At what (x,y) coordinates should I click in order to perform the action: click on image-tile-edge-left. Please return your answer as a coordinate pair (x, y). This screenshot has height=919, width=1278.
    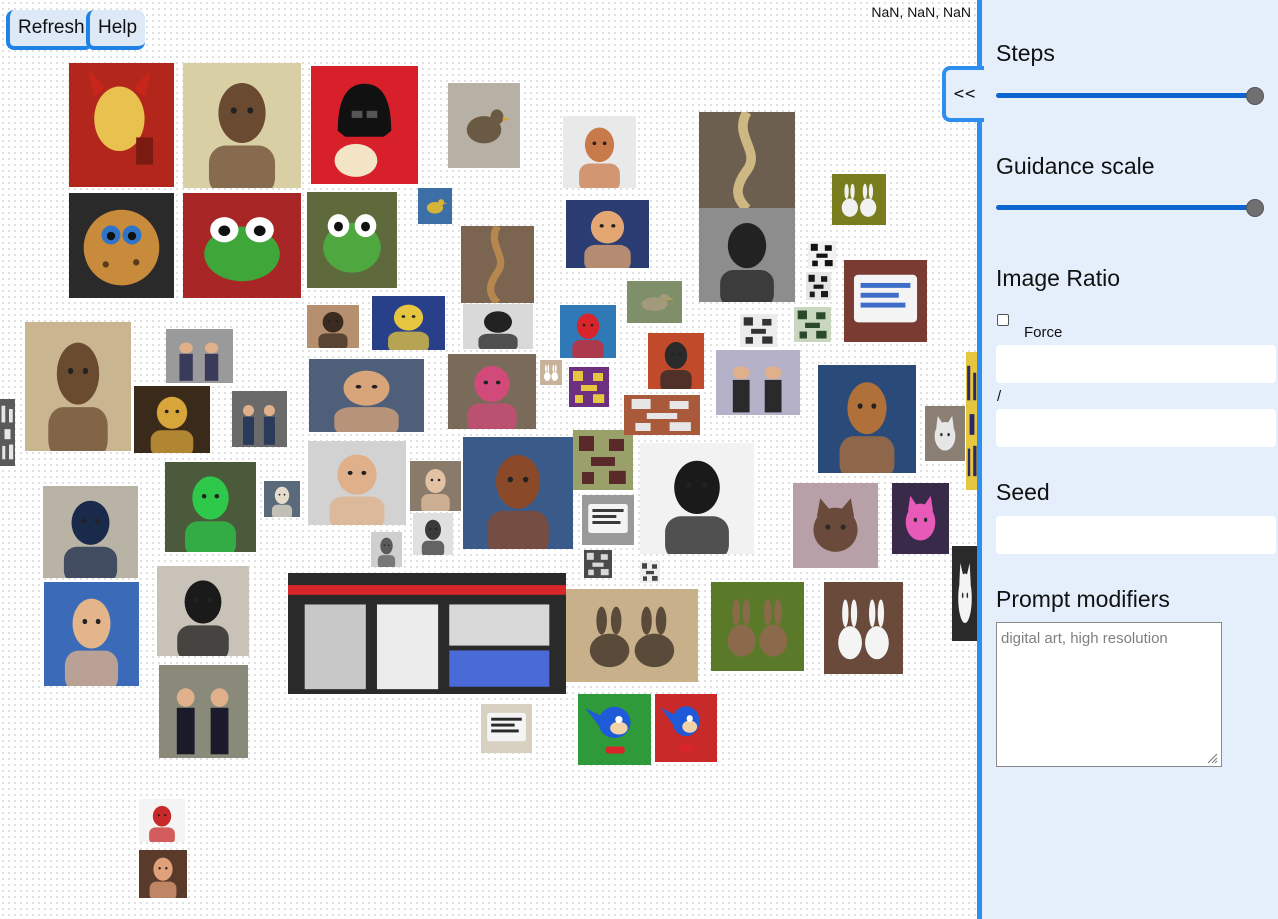
    Looking at the image, I should click on (7, 432).